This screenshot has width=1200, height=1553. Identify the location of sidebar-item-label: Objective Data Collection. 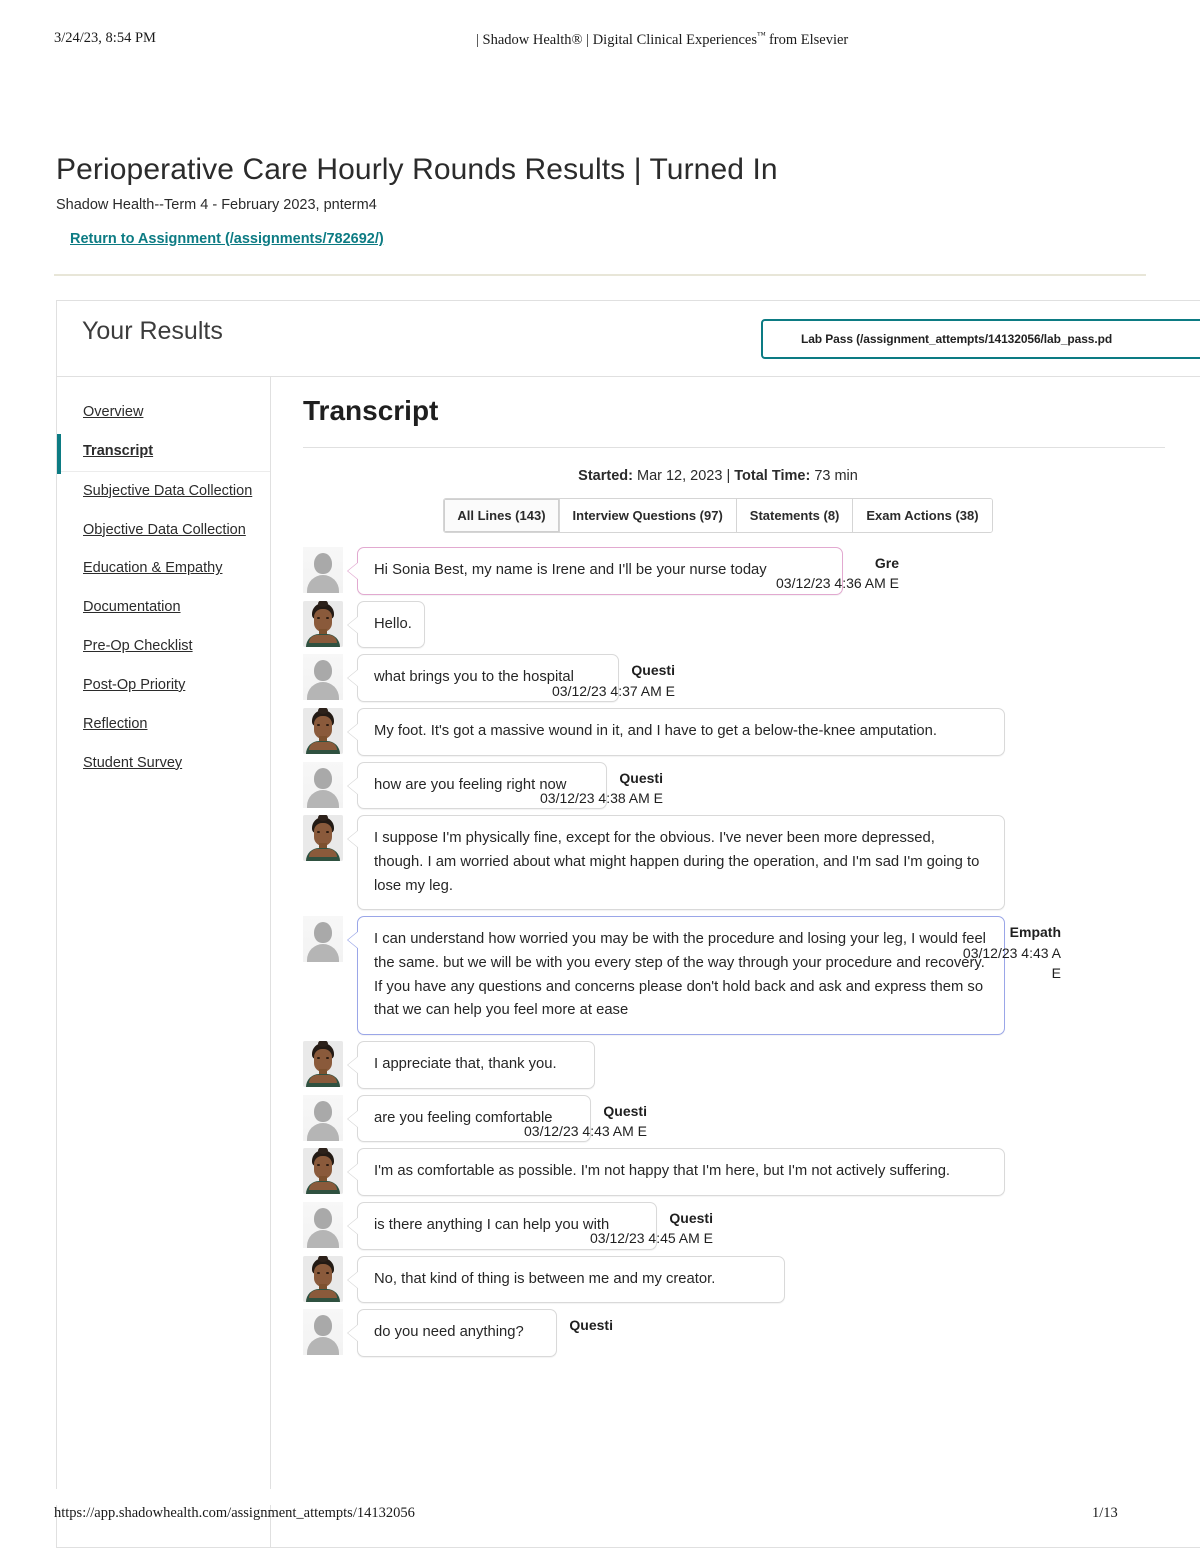
(164, 529).